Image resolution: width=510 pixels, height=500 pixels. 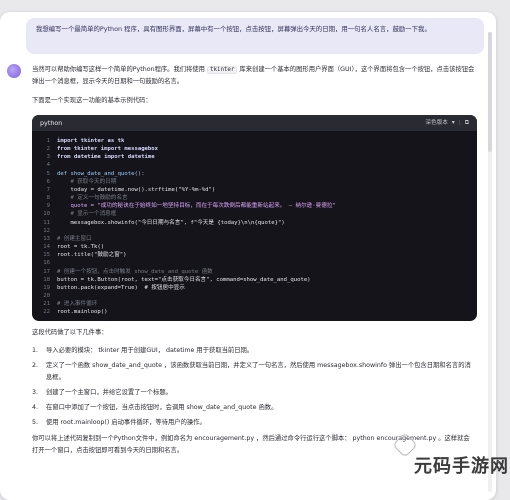 I want to click on code-line: 3 from datetime import datetime, so click(x=254, y=157).